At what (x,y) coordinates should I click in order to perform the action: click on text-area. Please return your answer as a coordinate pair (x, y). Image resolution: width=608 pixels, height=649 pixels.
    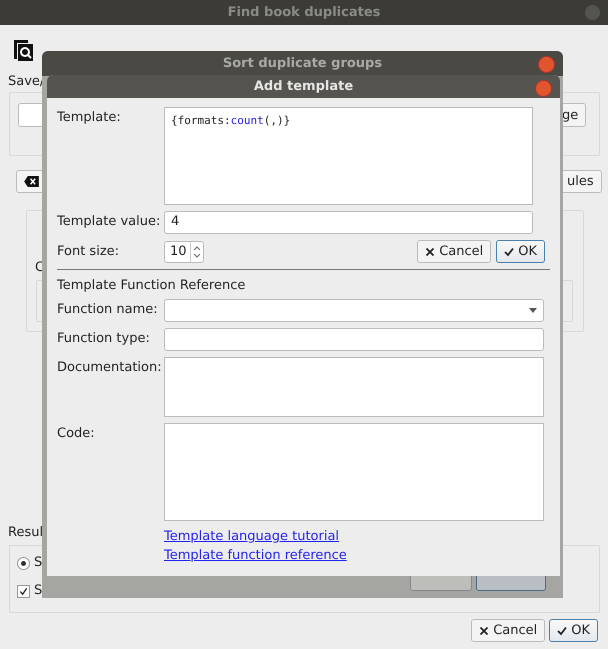
    Looking at the image, I should click on (354, 387).